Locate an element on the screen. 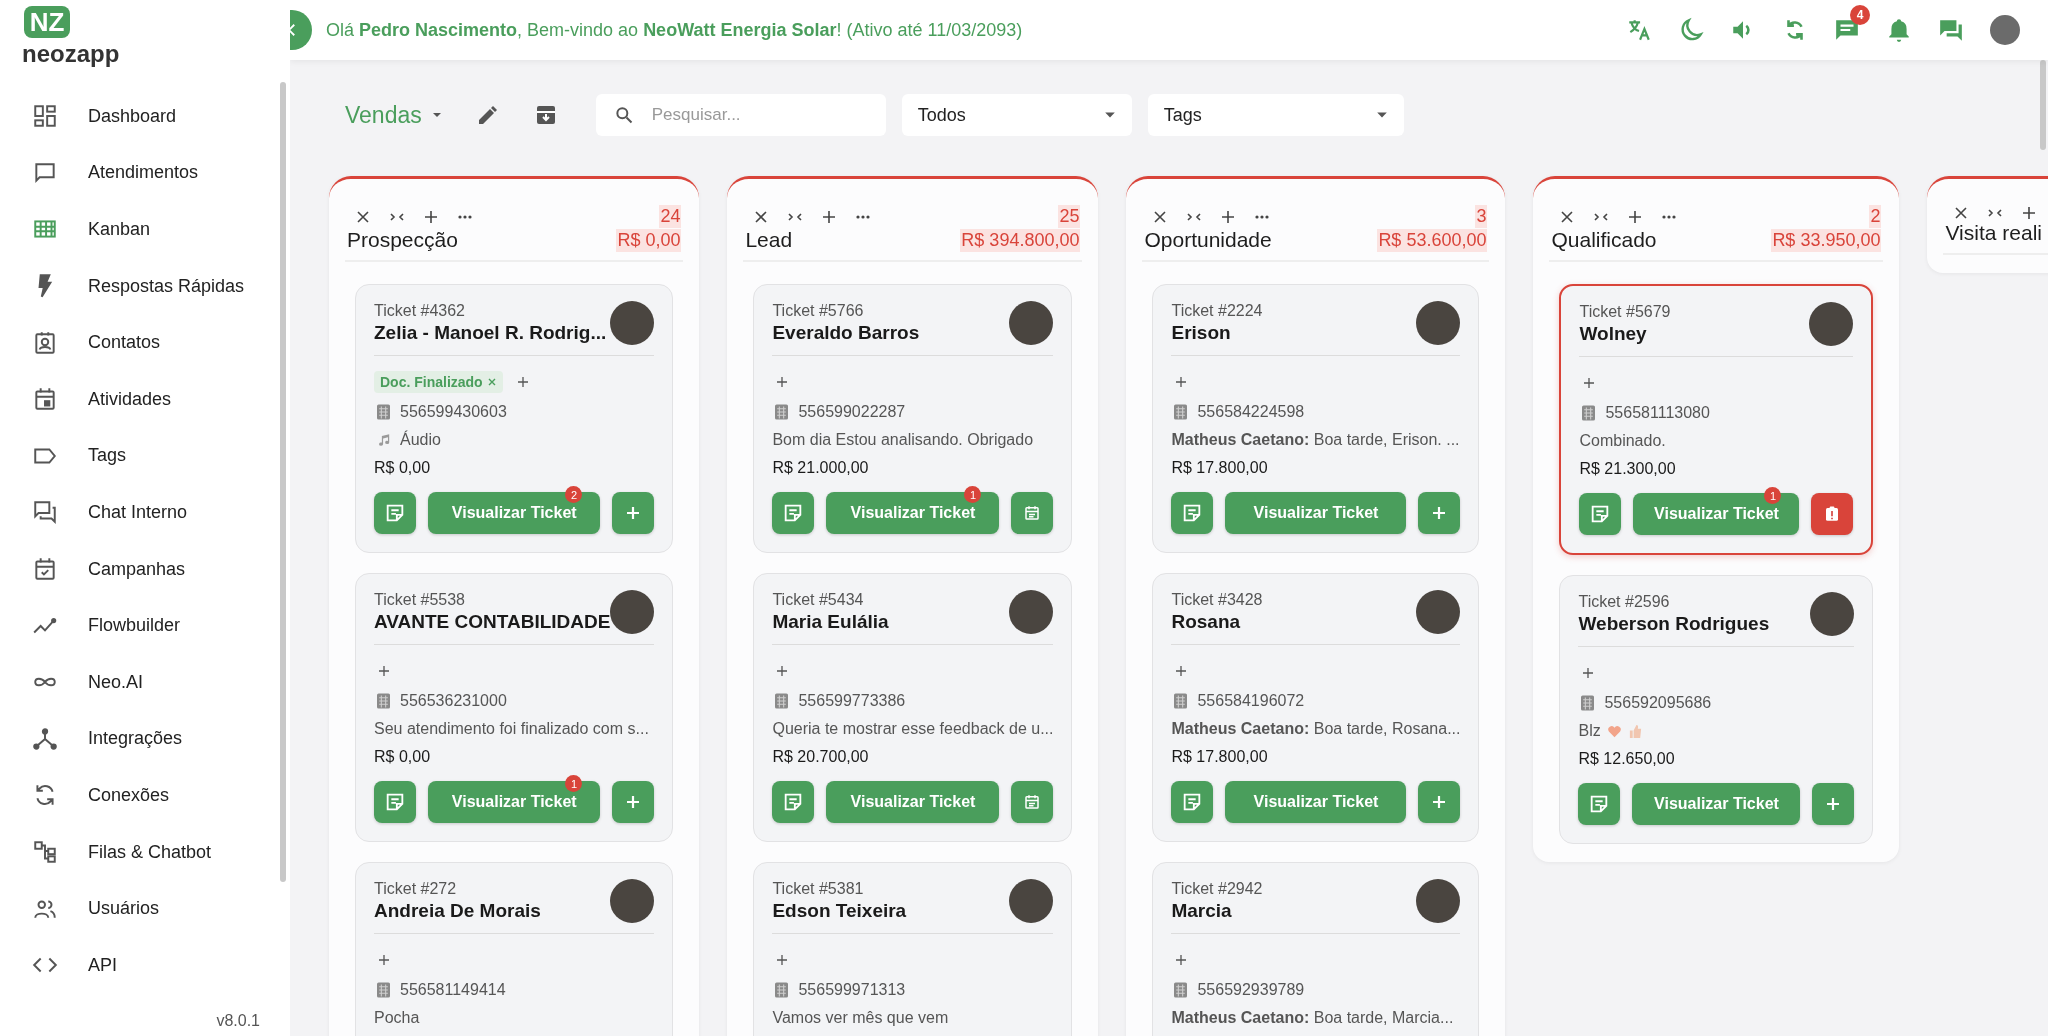 The image size is (2048, 1036). alert-button is located at coordinates (1832, 514).